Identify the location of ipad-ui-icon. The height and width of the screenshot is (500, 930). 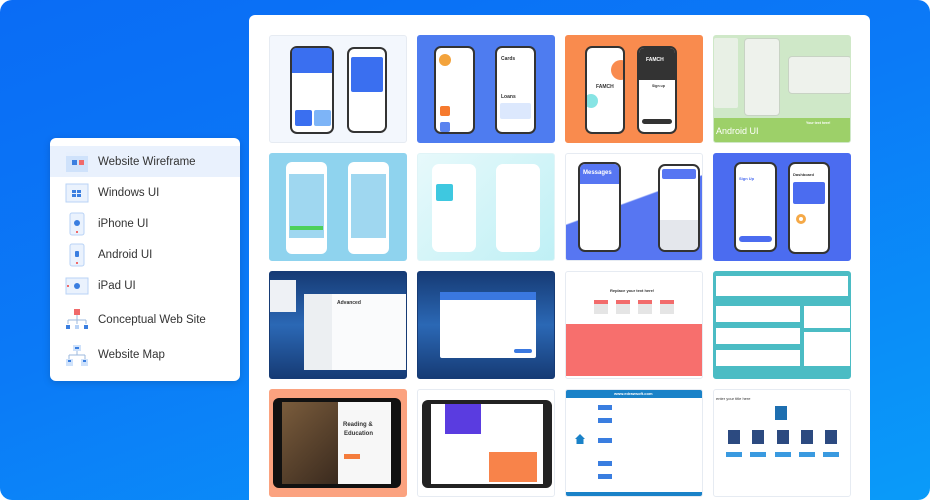
(77, 286).